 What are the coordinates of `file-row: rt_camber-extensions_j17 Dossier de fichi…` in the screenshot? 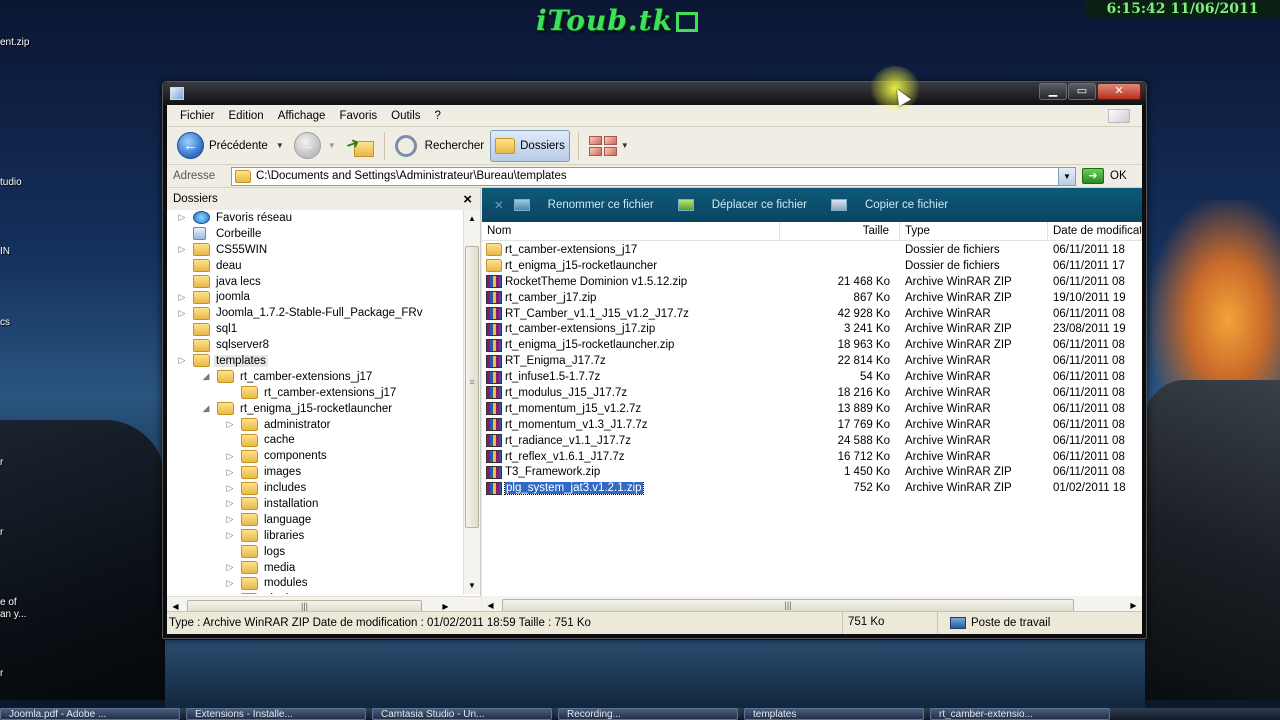 It's located at (812, 250).